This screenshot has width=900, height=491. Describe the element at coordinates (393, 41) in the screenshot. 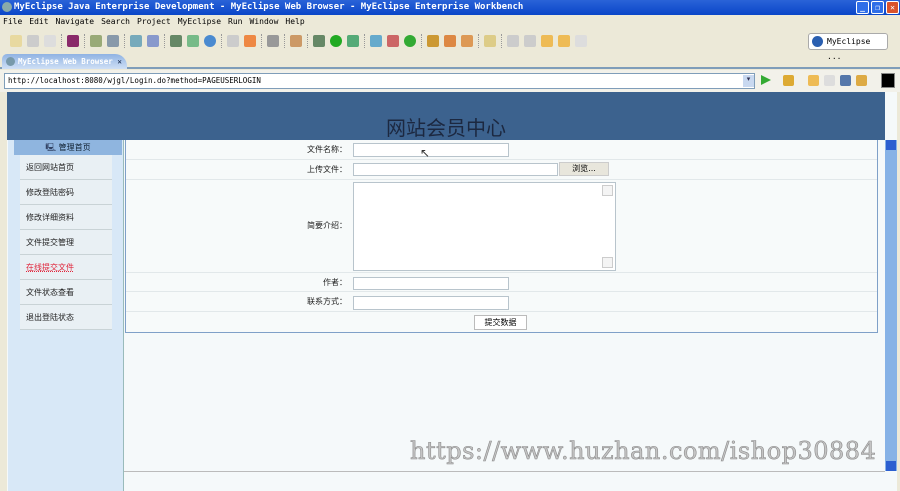

I see `new-package-icon` at that location.